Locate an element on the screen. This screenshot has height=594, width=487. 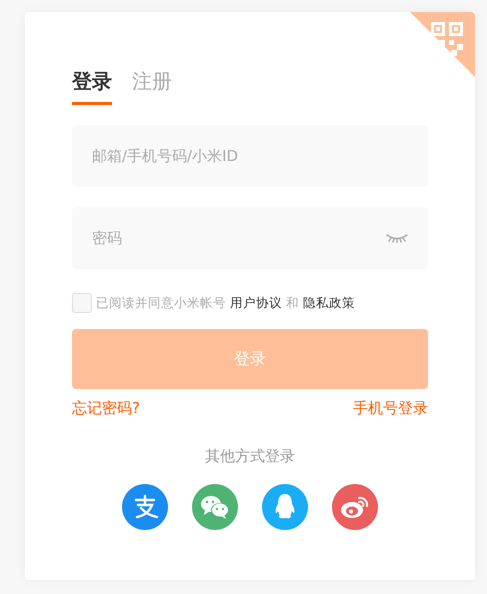
checkbox is located at coordinates (82, 303).